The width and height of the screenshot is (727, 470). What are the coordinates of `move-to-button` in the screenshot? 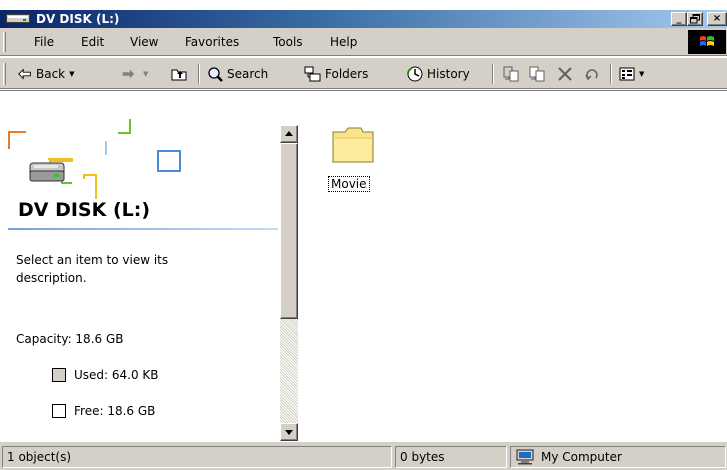 It's located at (512, 74).